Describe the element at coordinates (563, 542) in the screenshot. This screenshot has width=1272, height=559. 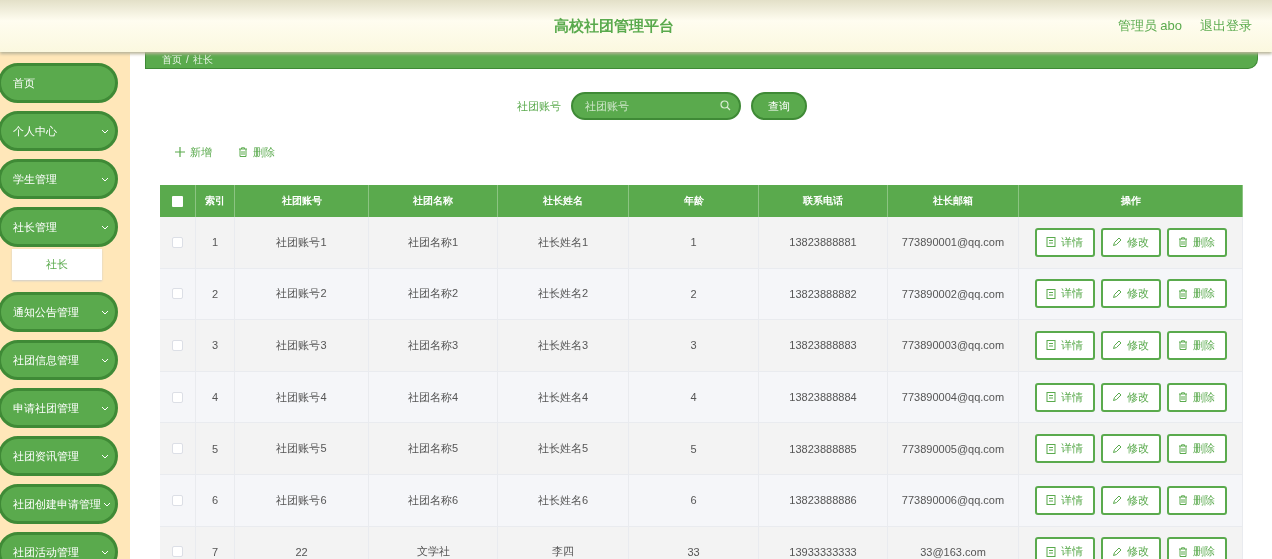
I see `table-cell: 李四` at that location.